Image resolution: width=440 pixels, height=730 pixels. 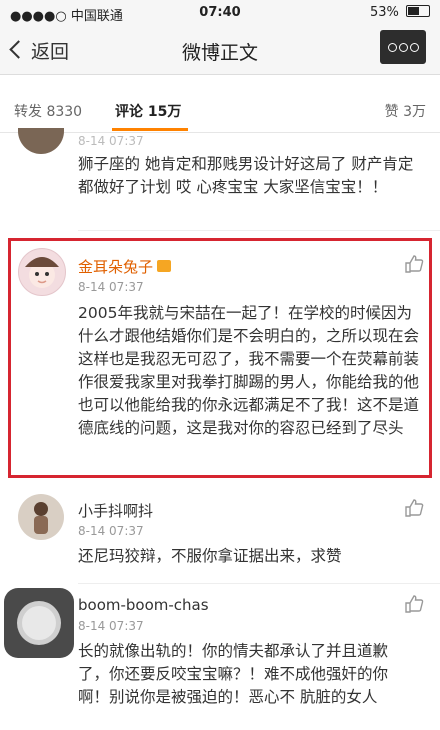 What do you see at coordinates (148, 111) in the screenshot?
I see `tab-comments: 评论 15万` at bounding box center [148, 111].